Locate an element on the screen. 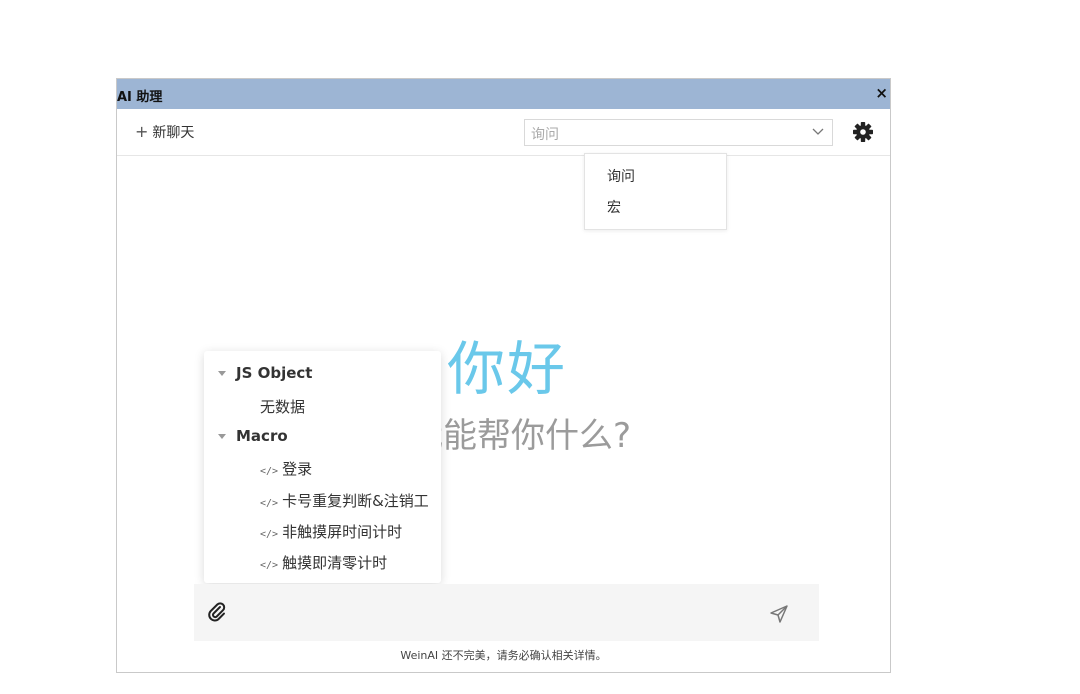 The height and width of the screenshot is (694, 1080). tree-item-macro: </> 触摸即清零计时 is located at coordinates (323, 562).